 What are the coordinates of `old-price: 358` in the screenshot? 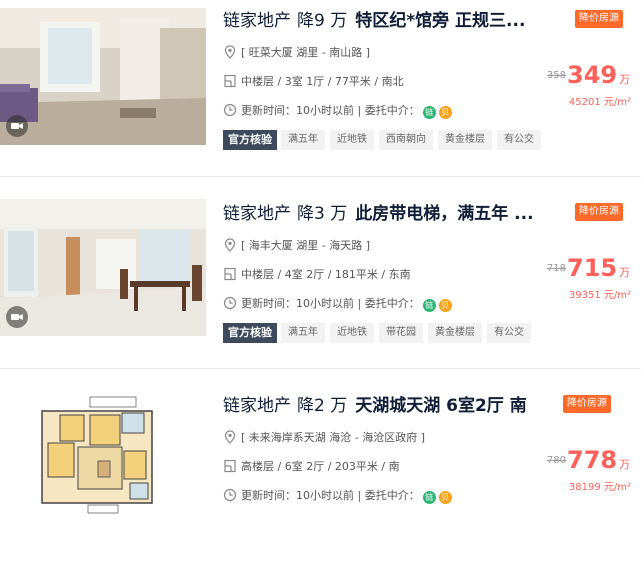 It's located at (556, 75).